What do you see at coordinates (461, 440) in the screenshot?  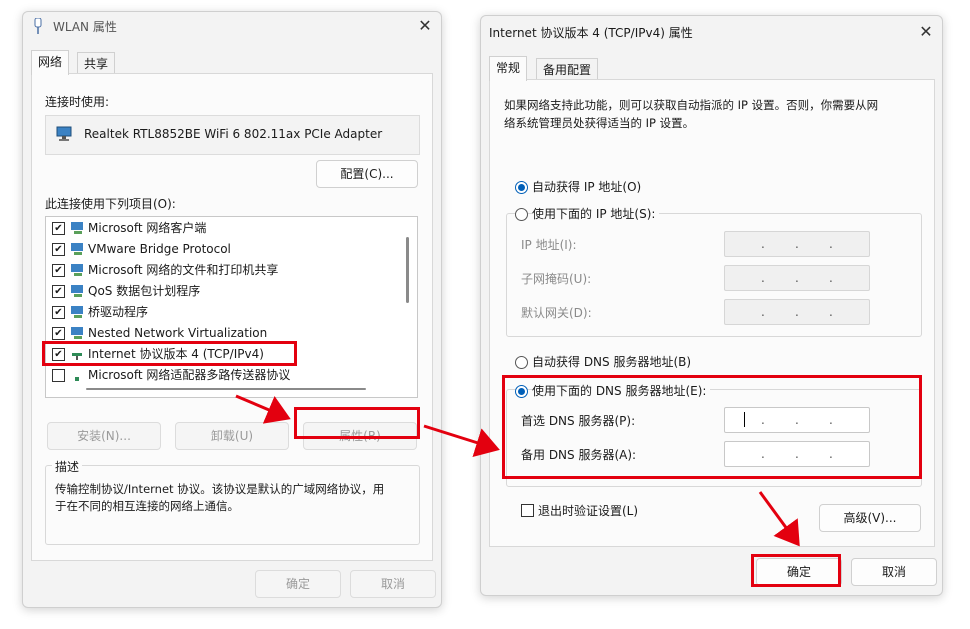 I see `arrow-to-dns-group` at bounding box center [461, 440].